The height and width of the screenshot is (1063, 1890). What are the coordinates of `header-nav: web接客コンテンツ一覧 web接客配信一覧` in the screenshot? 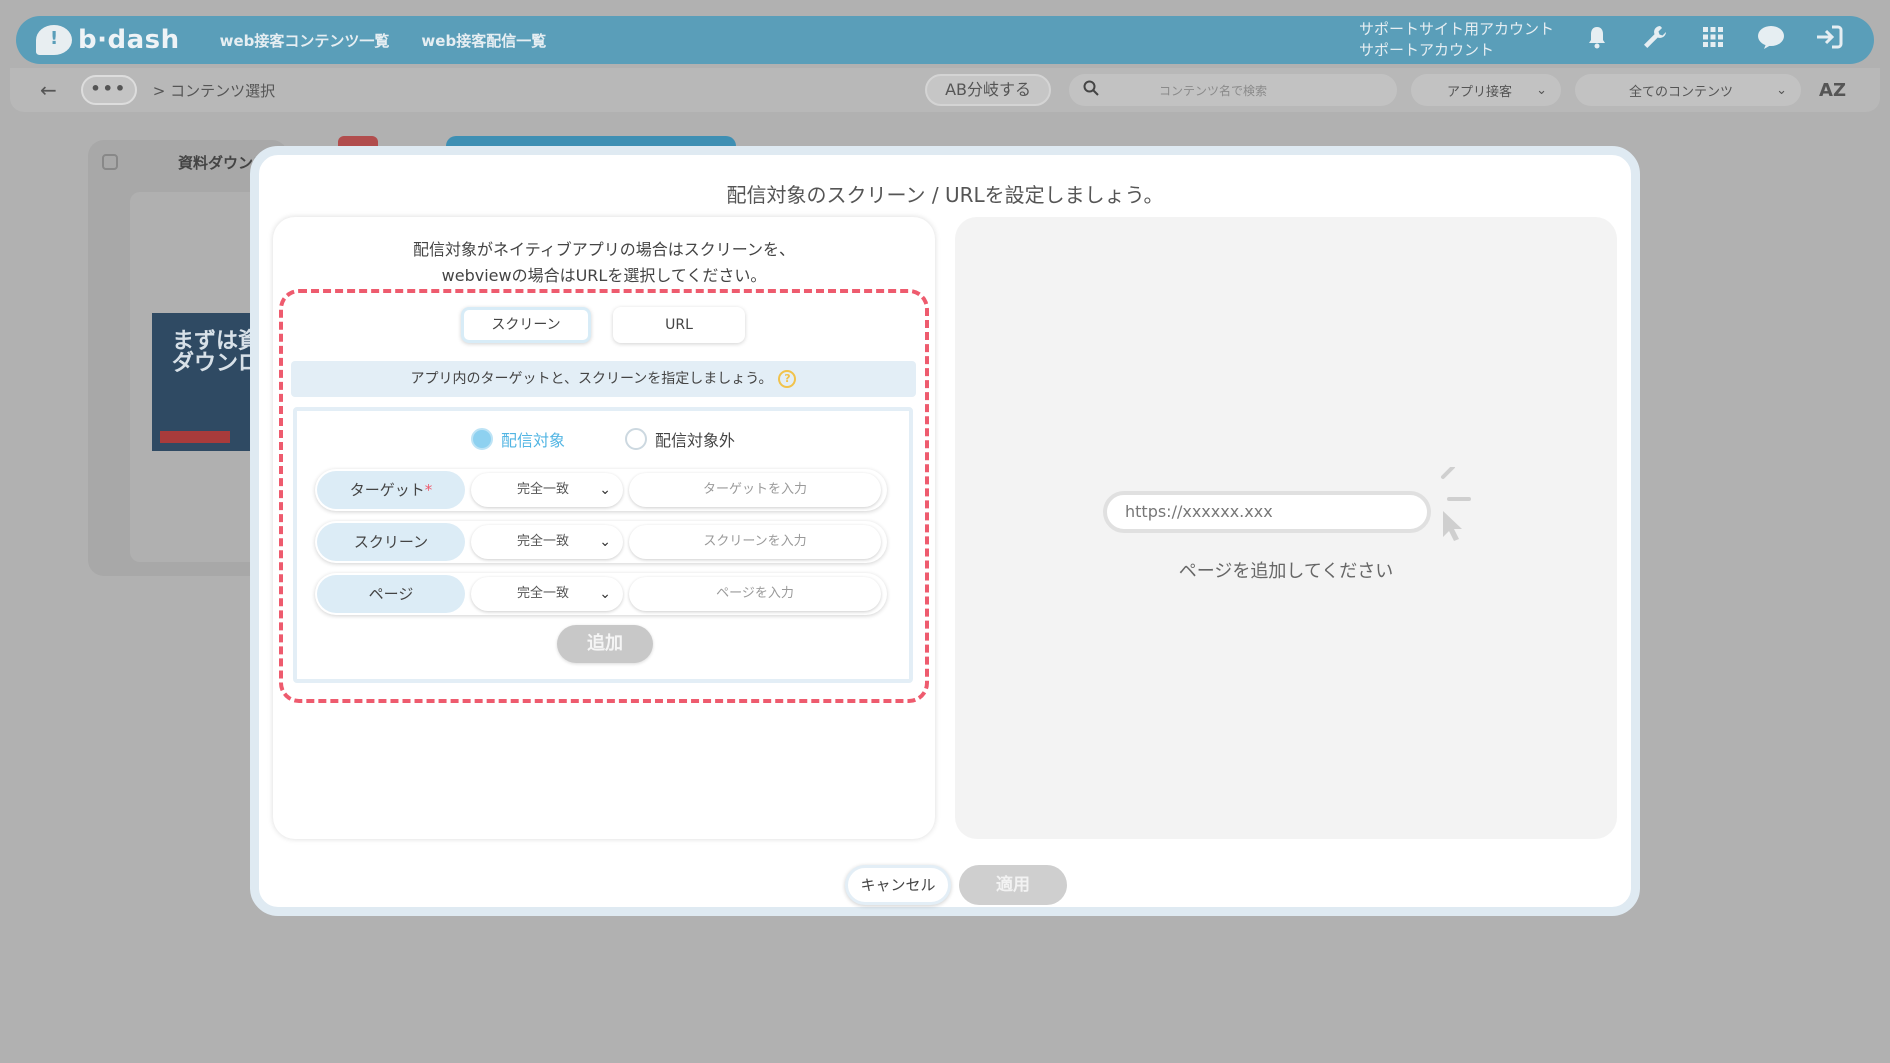 It's located at (383, 40).